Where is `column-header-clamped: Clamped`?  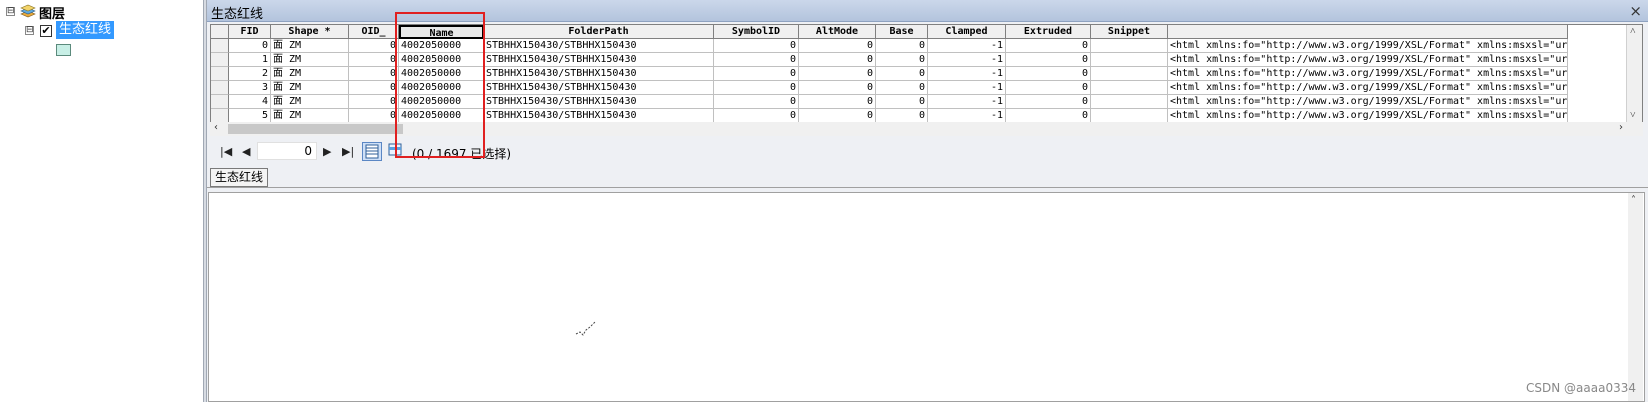
column-header-clamped: Clamped is located at coordinates (967, 32).